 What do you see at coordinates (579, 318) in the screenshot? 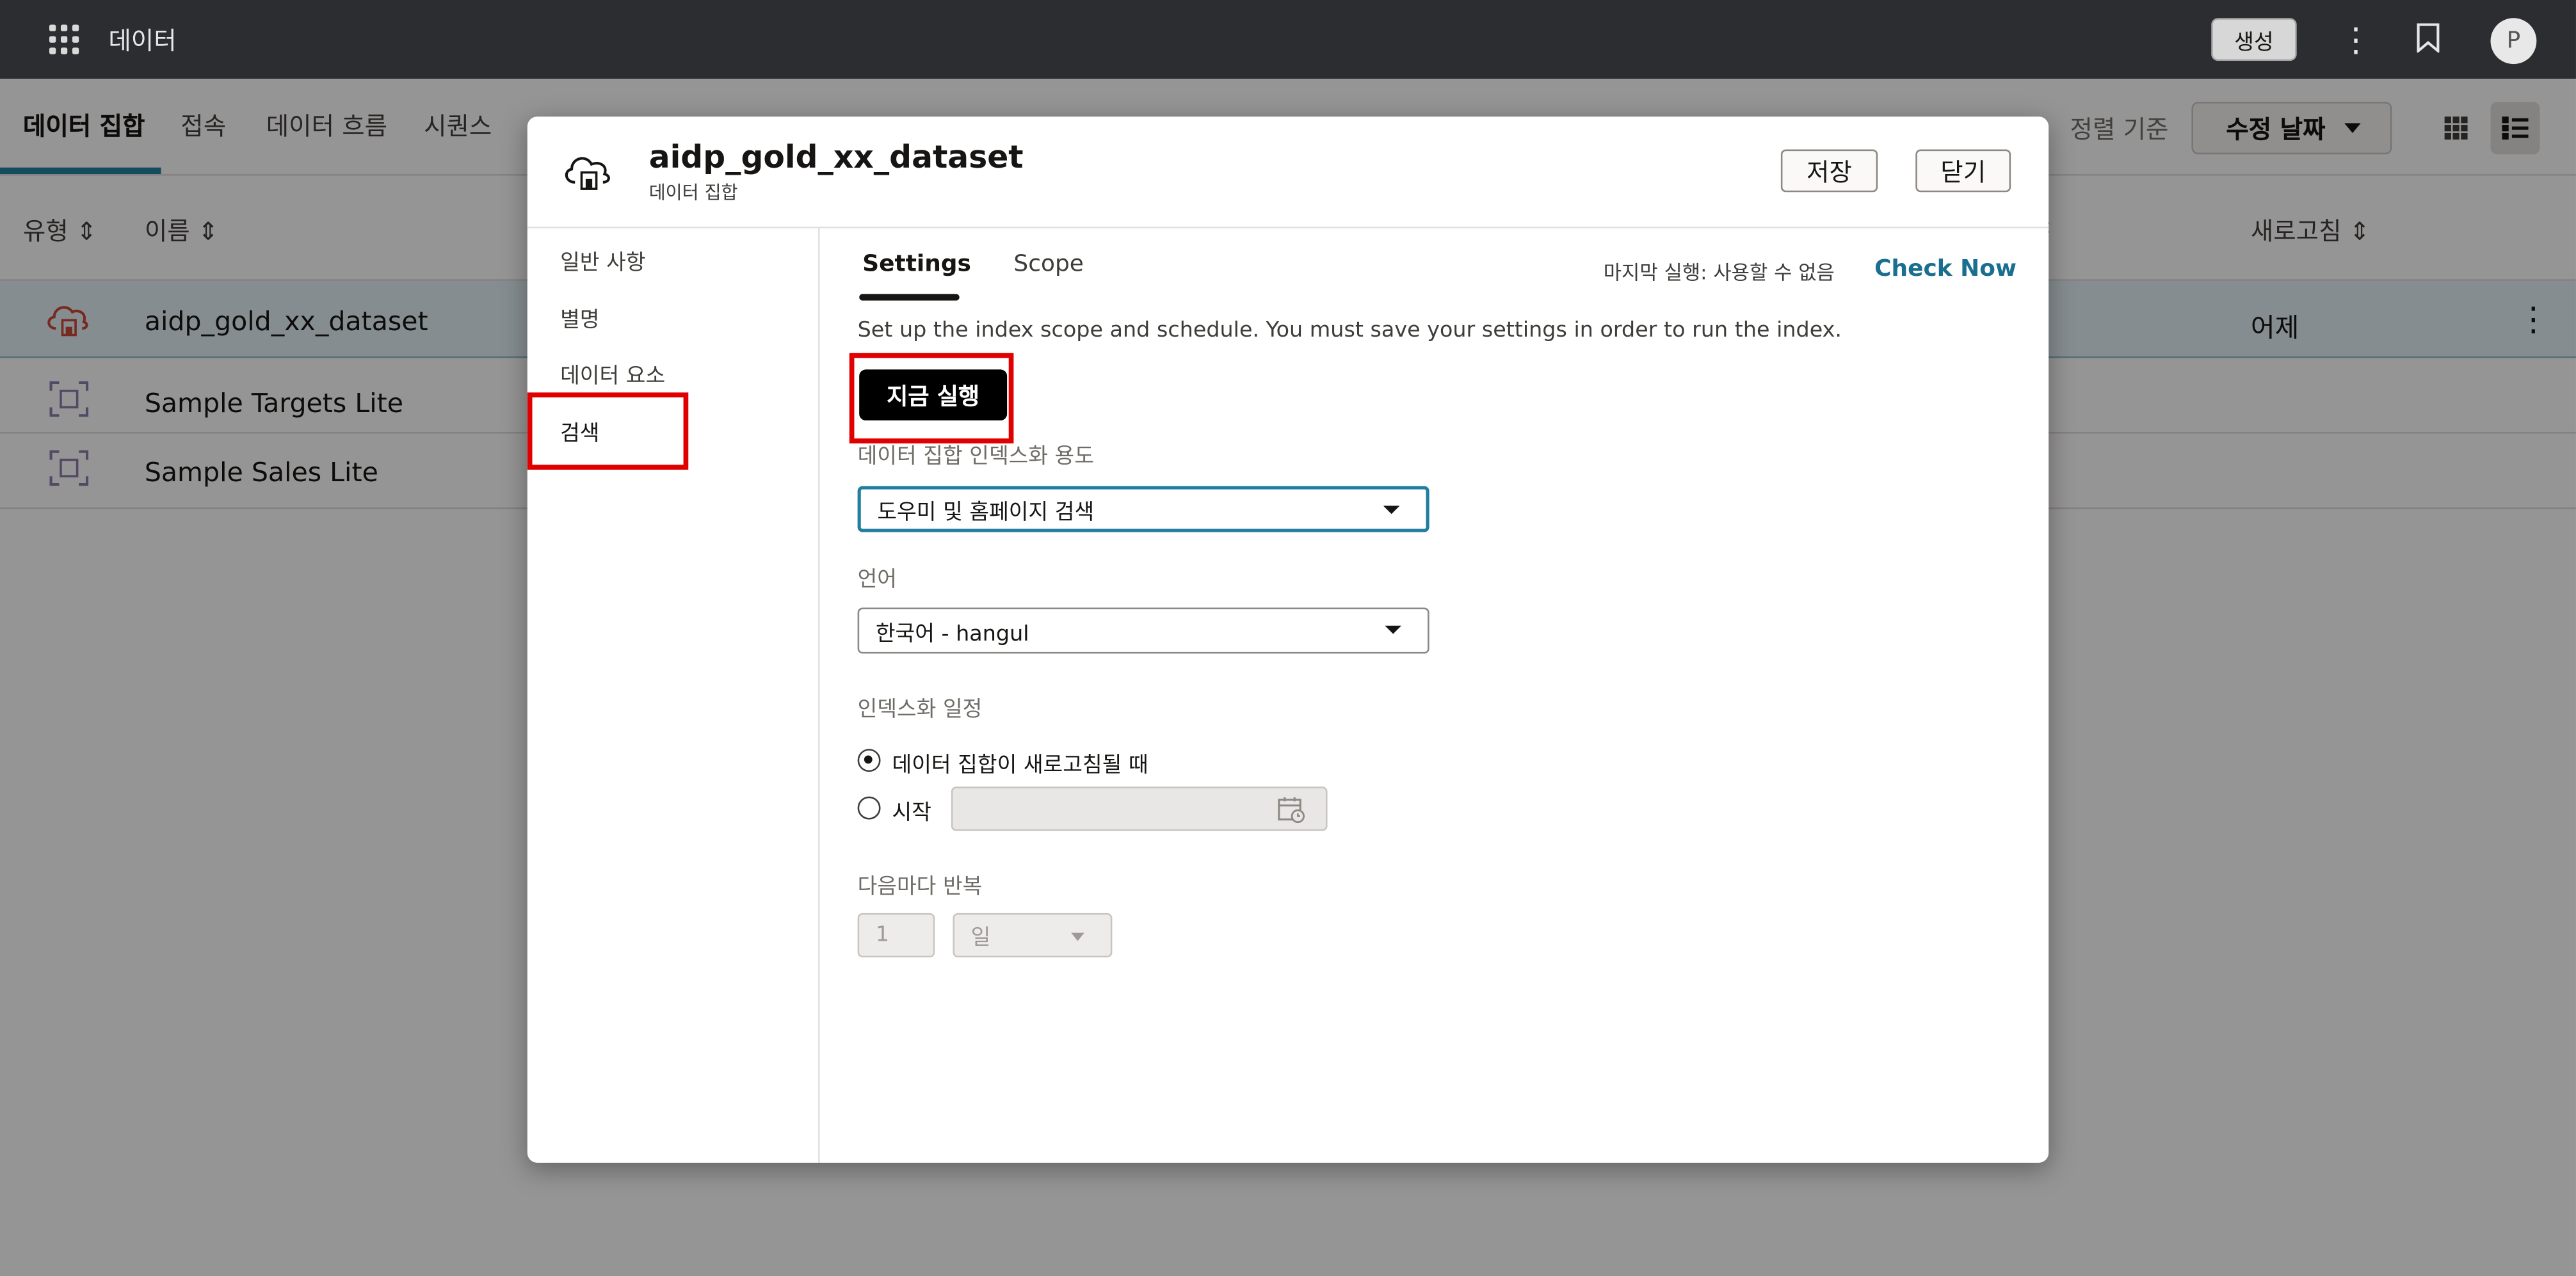
I see `sidebar-item-alias: 별명` at bounding box center [579, 318].